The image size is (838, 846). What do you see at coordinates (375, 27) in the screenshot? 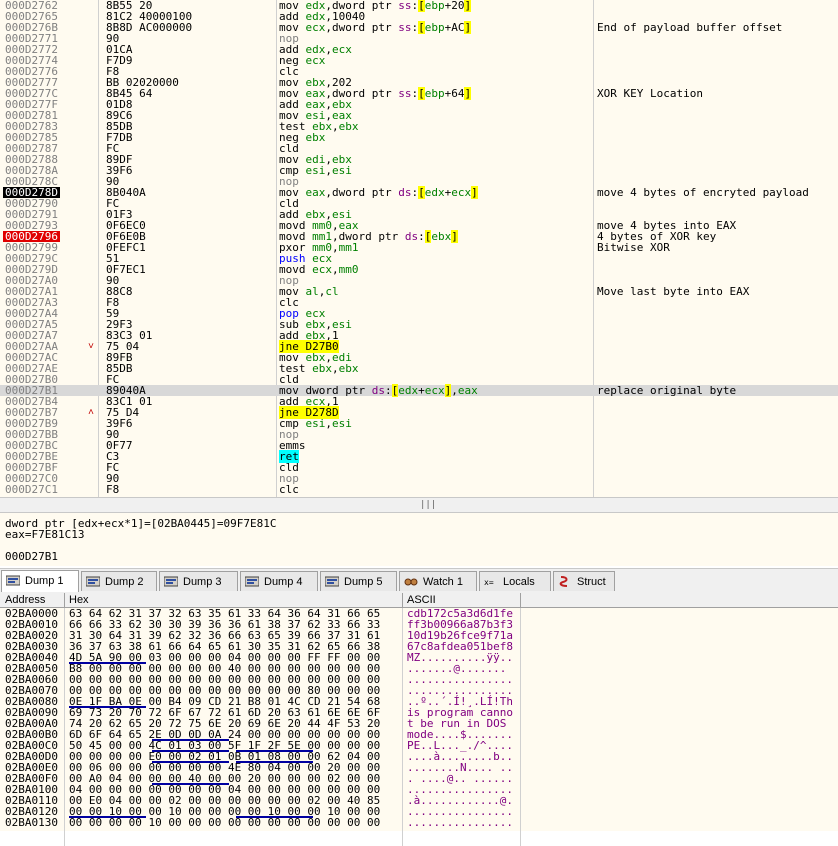
I see `disasm-instruction: mov ecx,dword ptr ss:[ebp+AC]` at bounding box center [375, 27].